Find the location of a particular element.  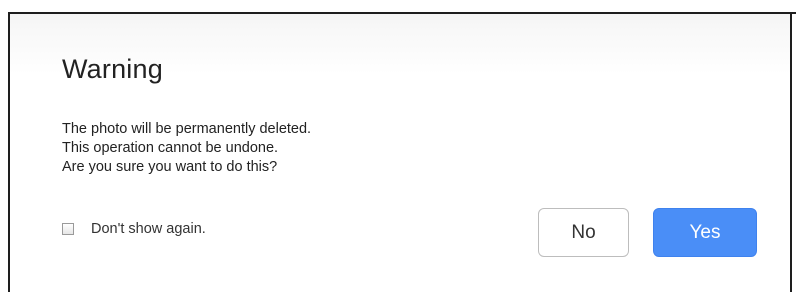

dont-show-again-checkbox is located at coordinates (68, 229).